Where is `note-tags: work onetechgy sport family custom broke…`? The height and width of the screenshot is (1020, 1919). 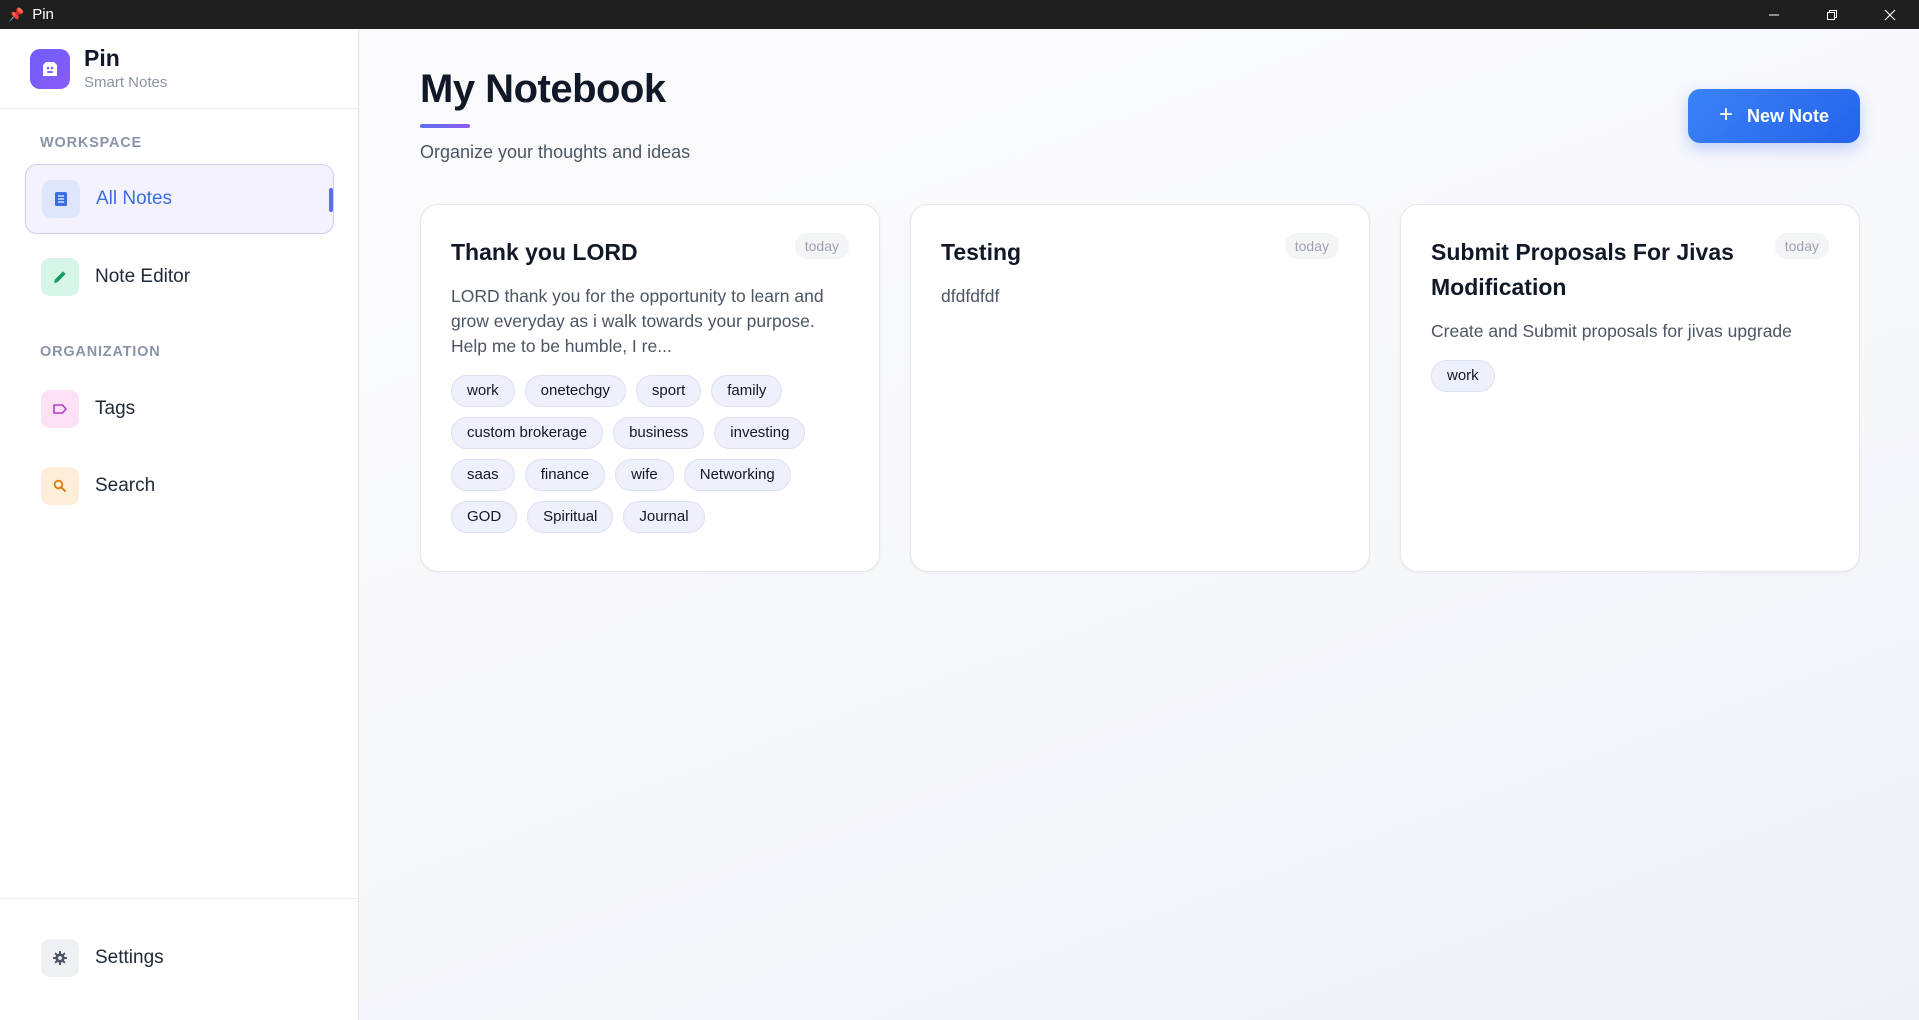
note-tags: work onetechgy sport family custom broke… is located at coordinates (650, 454).